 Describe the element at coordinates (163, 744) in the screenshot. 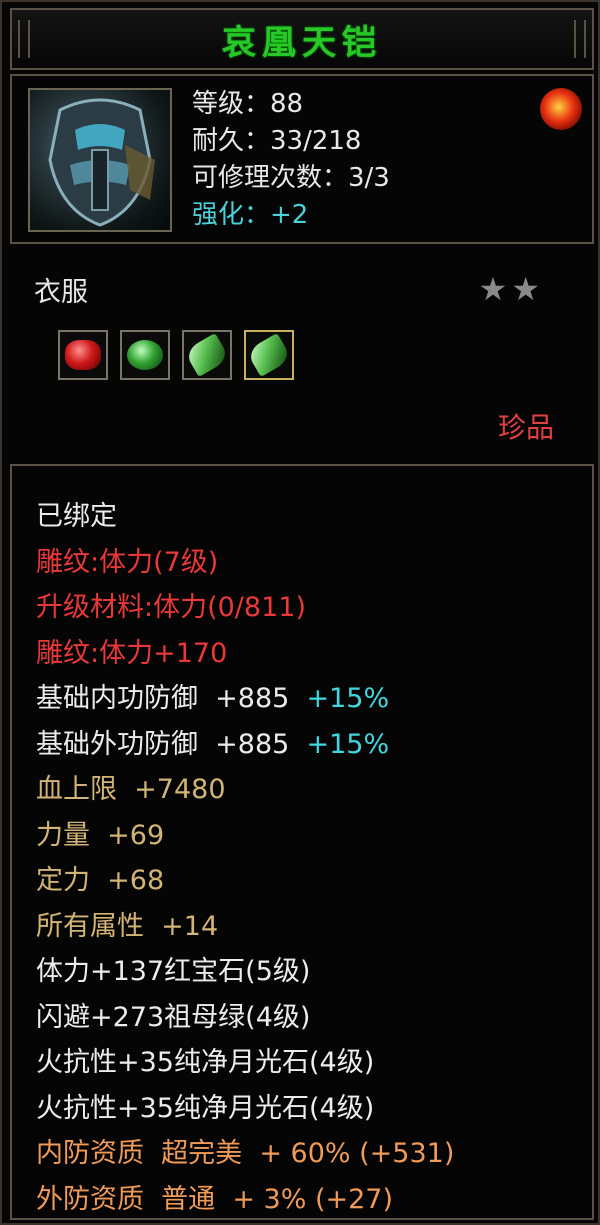

I see `outer-defense-value: 基础外功防御 +885` at that location.